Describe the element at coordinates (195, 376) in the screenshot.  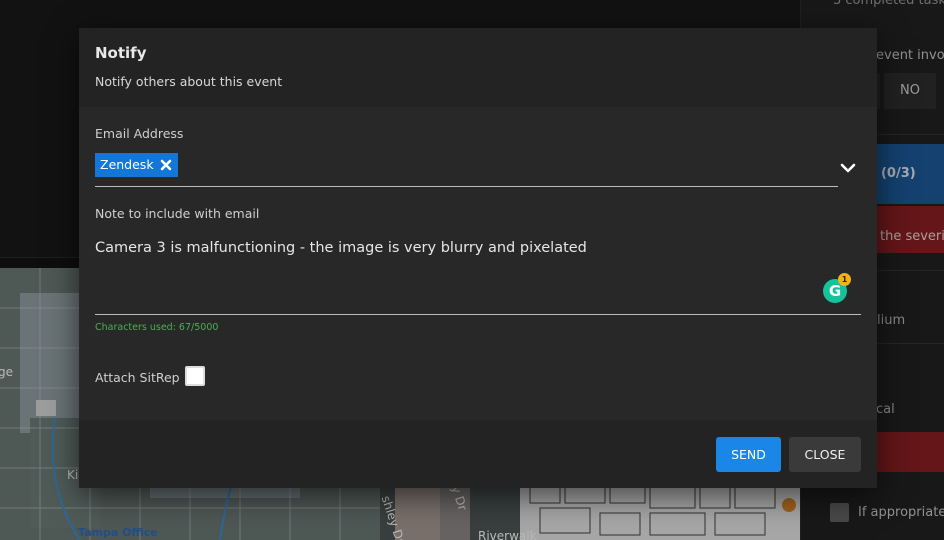
I see `attach-sitrep-checkbox` at that location.